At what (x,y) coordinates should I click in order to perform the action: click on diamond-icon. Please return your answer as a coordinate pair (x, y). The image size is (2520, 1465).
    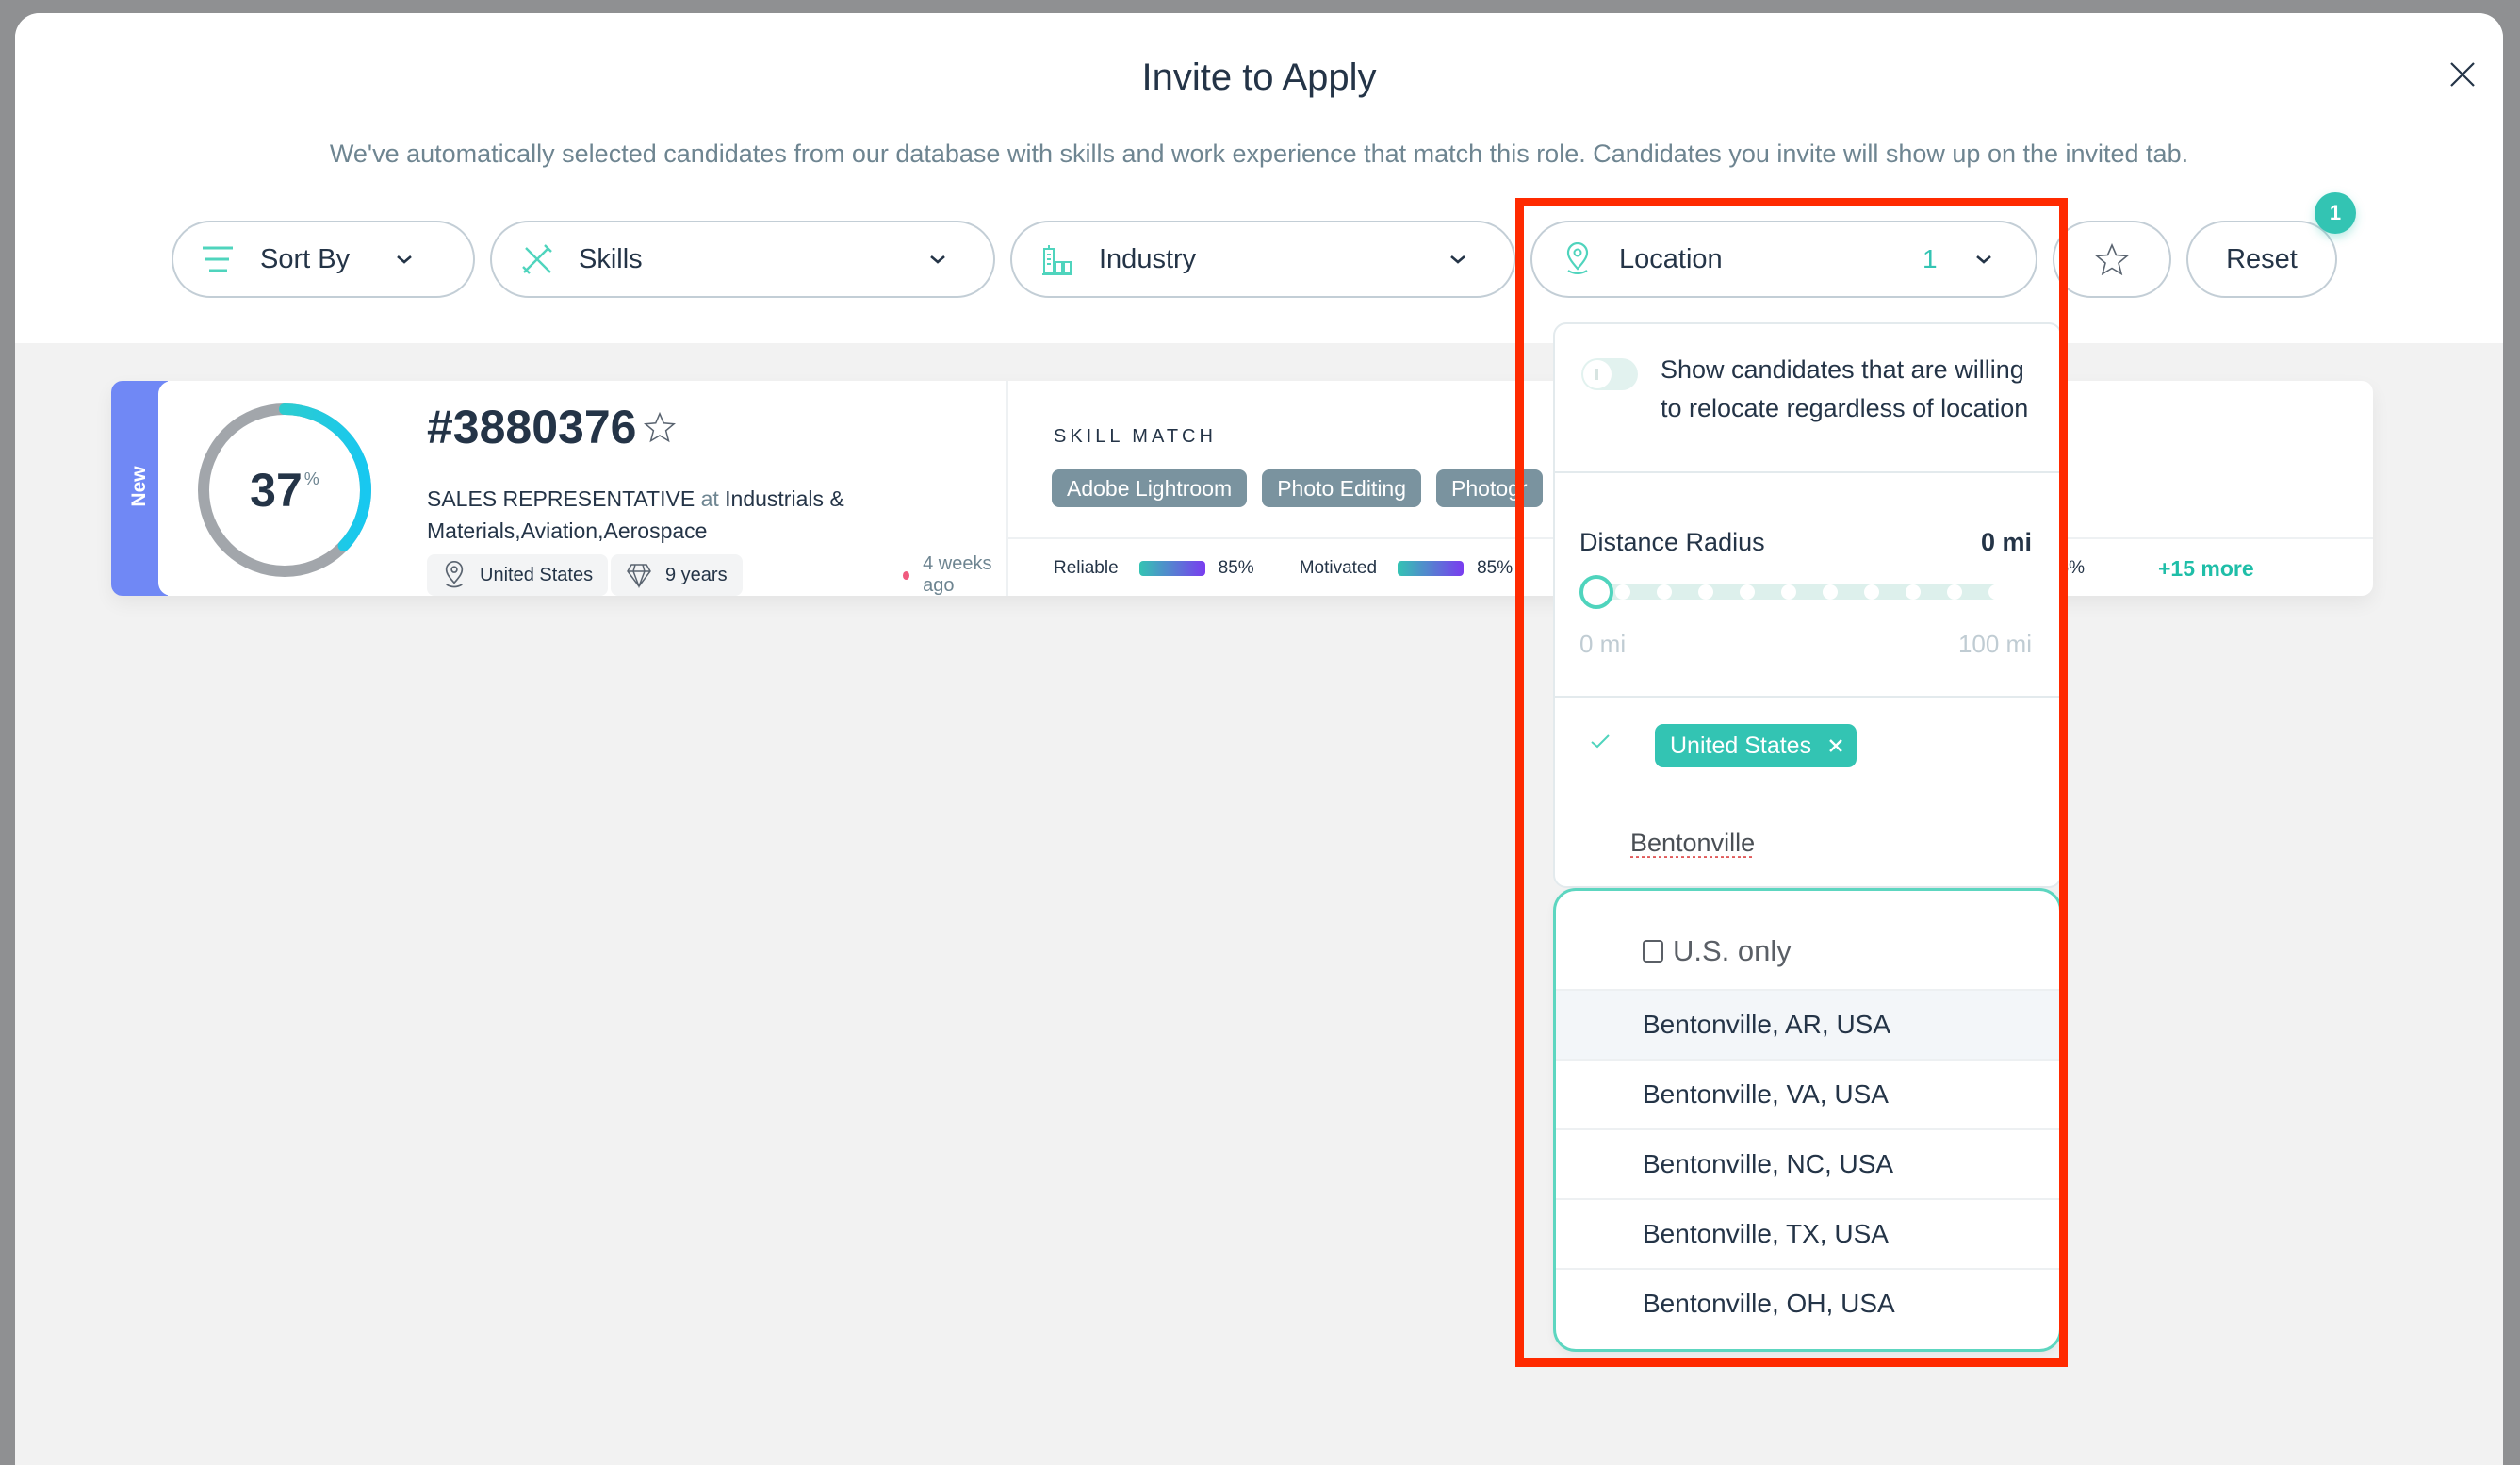
    Looking at the image, I should click on (639, 576).